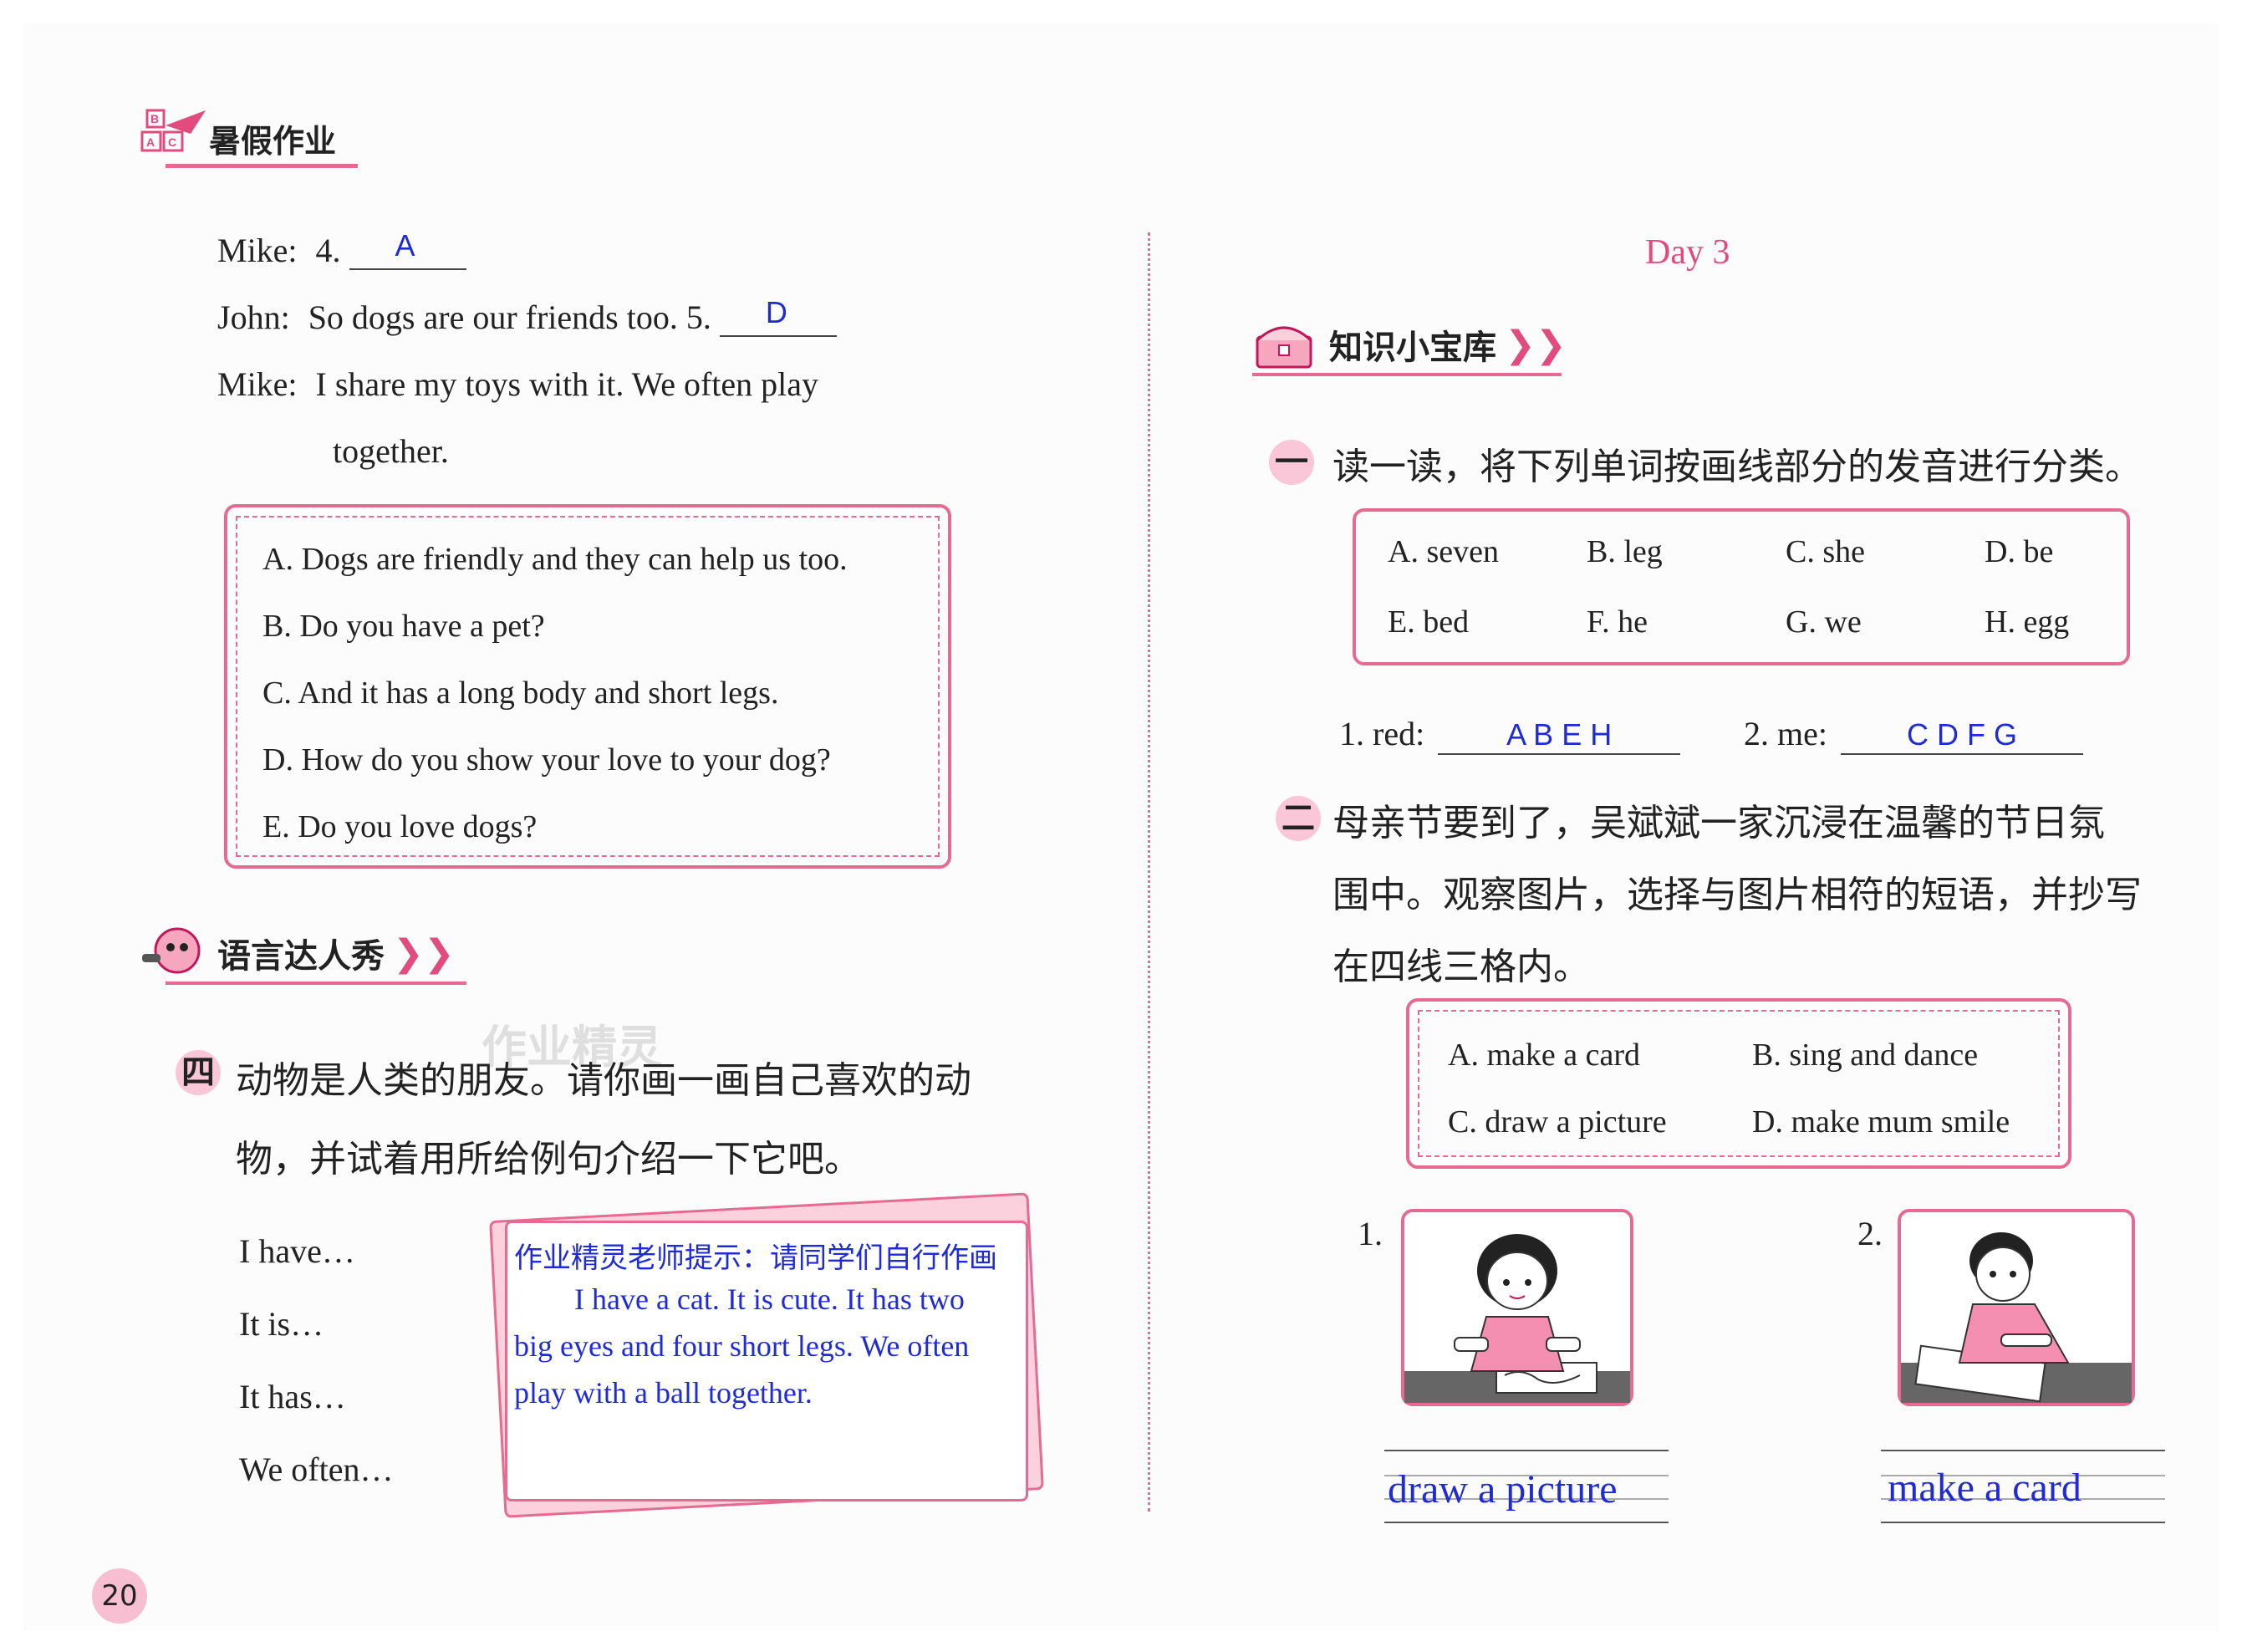  What do you see at coordinates (2028, 622) in the screenshot?
I see `word-h: H. egg` at bounding box center [2028, 622].